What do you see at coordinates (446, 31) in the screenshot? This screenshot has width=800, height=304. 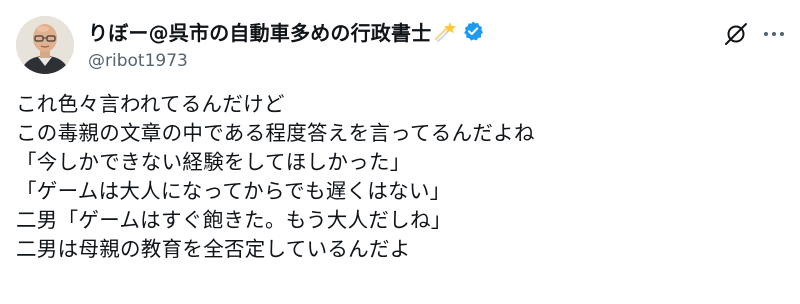 I see `shooting-star-icon` at bounding box center [446, 31].